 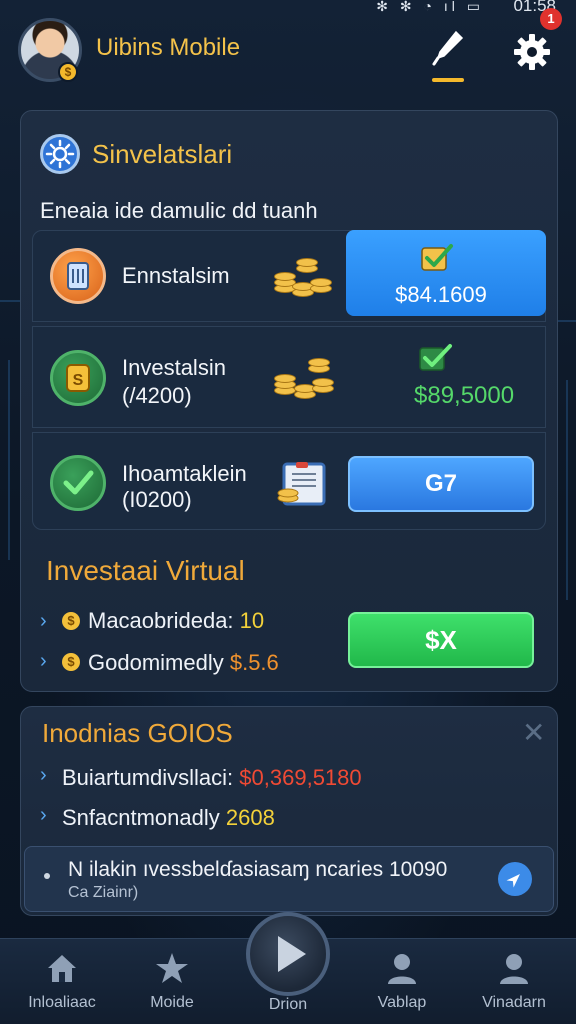 What do you see at coordinates (441, 294) in the screenshot?
I see `value-amount: $84.1609` at bounding box center [441, 294].